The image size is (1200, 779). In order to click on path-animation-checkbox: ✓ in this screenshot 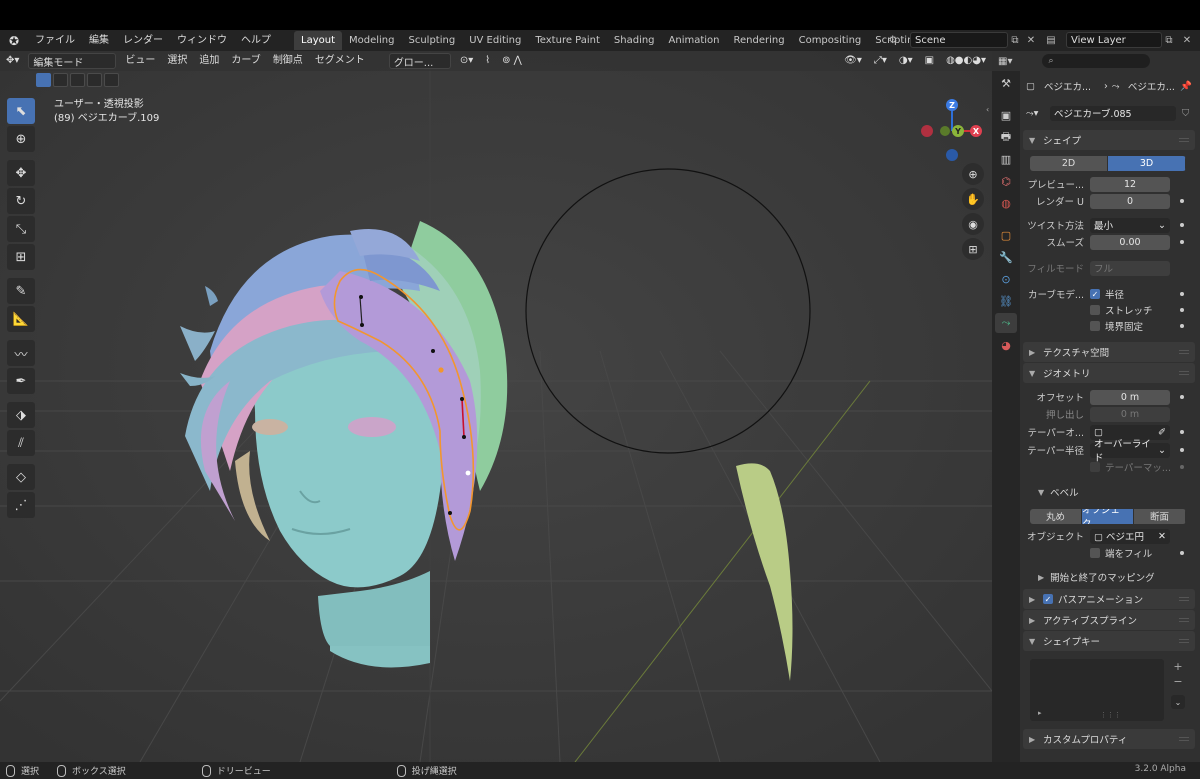, I will do `click(1048, 599)`.